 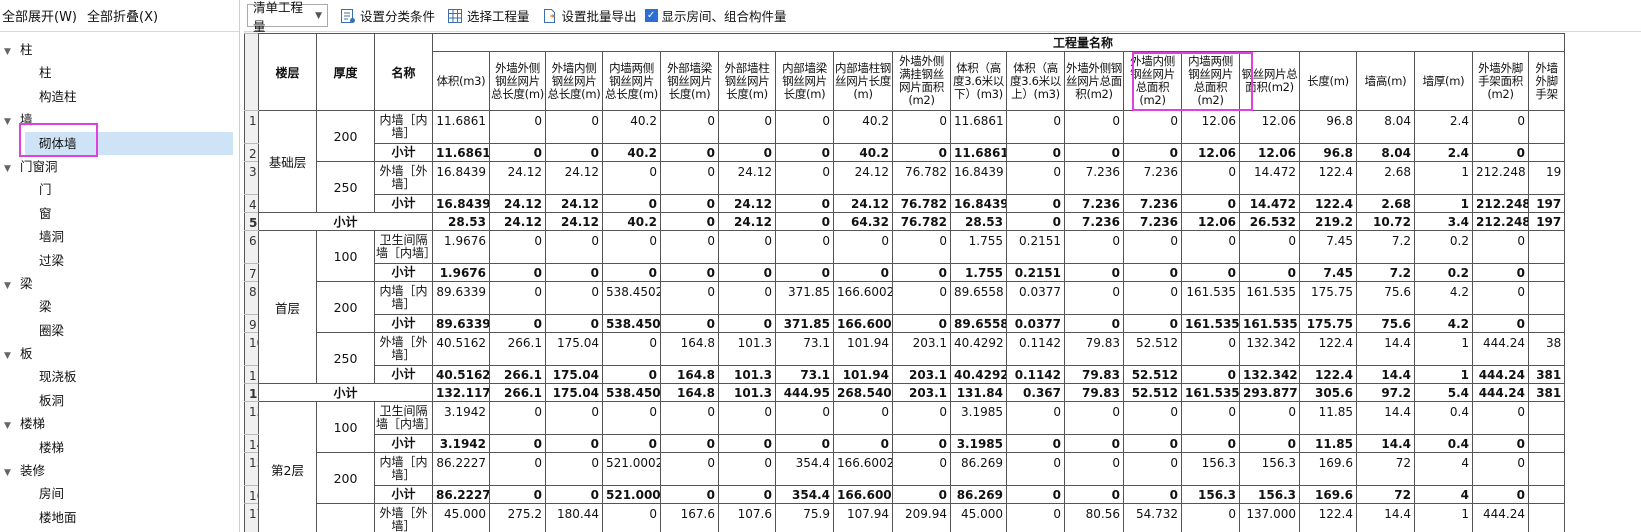 I want to click on tree-item: 门, so click(x=120, y=189).